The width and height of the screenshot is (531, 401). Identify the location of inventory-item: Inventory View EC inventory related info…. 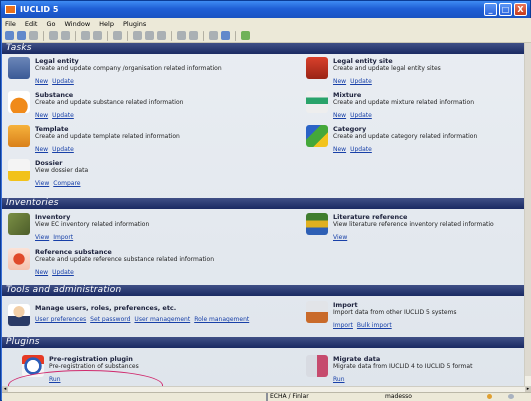
(78, 227).